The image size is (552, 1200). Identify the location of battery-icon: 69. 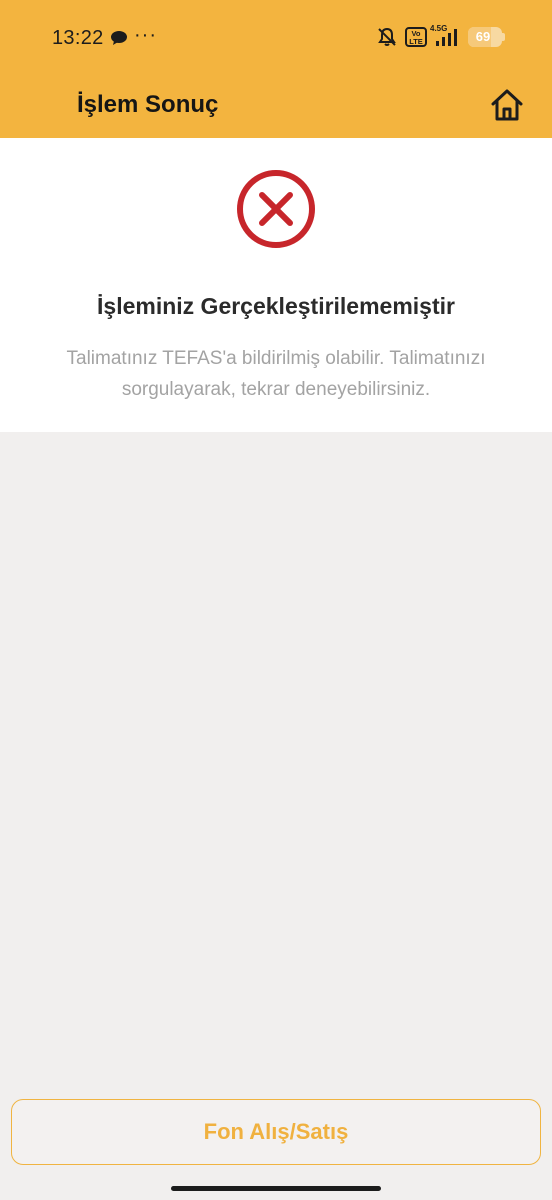
(485, 37).